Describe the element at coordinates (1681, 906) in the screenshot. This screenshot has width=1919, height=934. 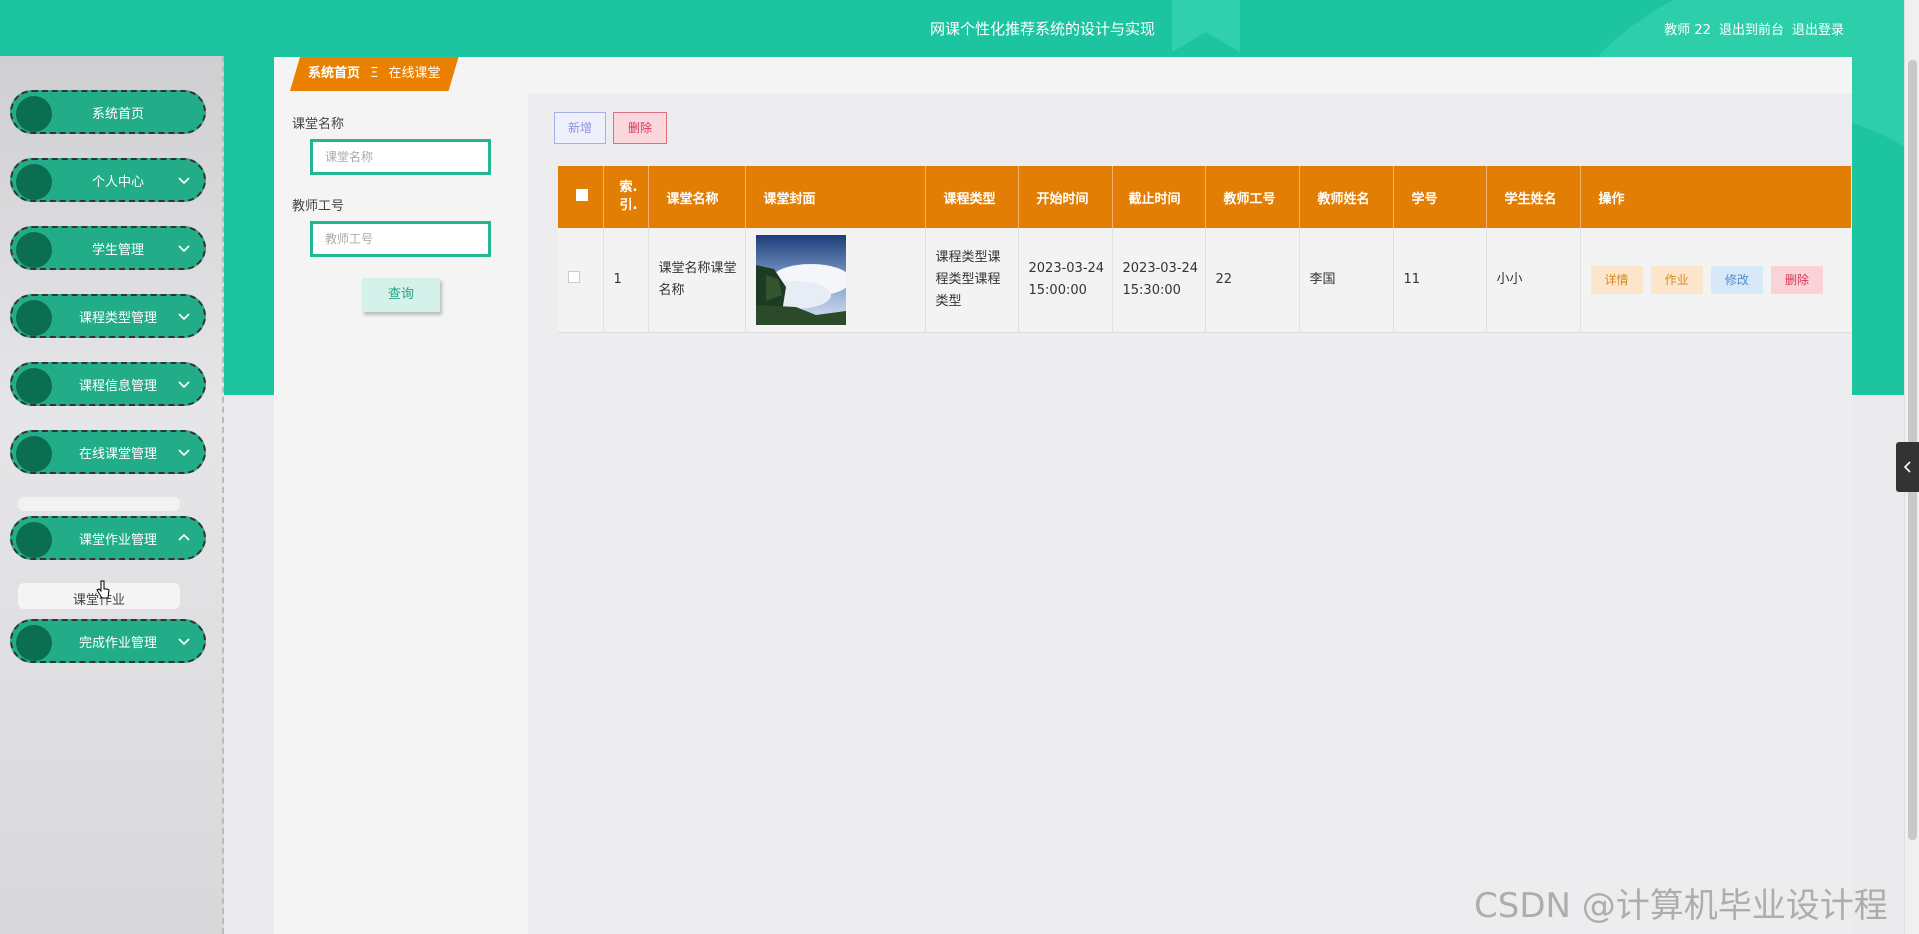
I see `watermark: CSDN @计算机毕业设计程` at that location.